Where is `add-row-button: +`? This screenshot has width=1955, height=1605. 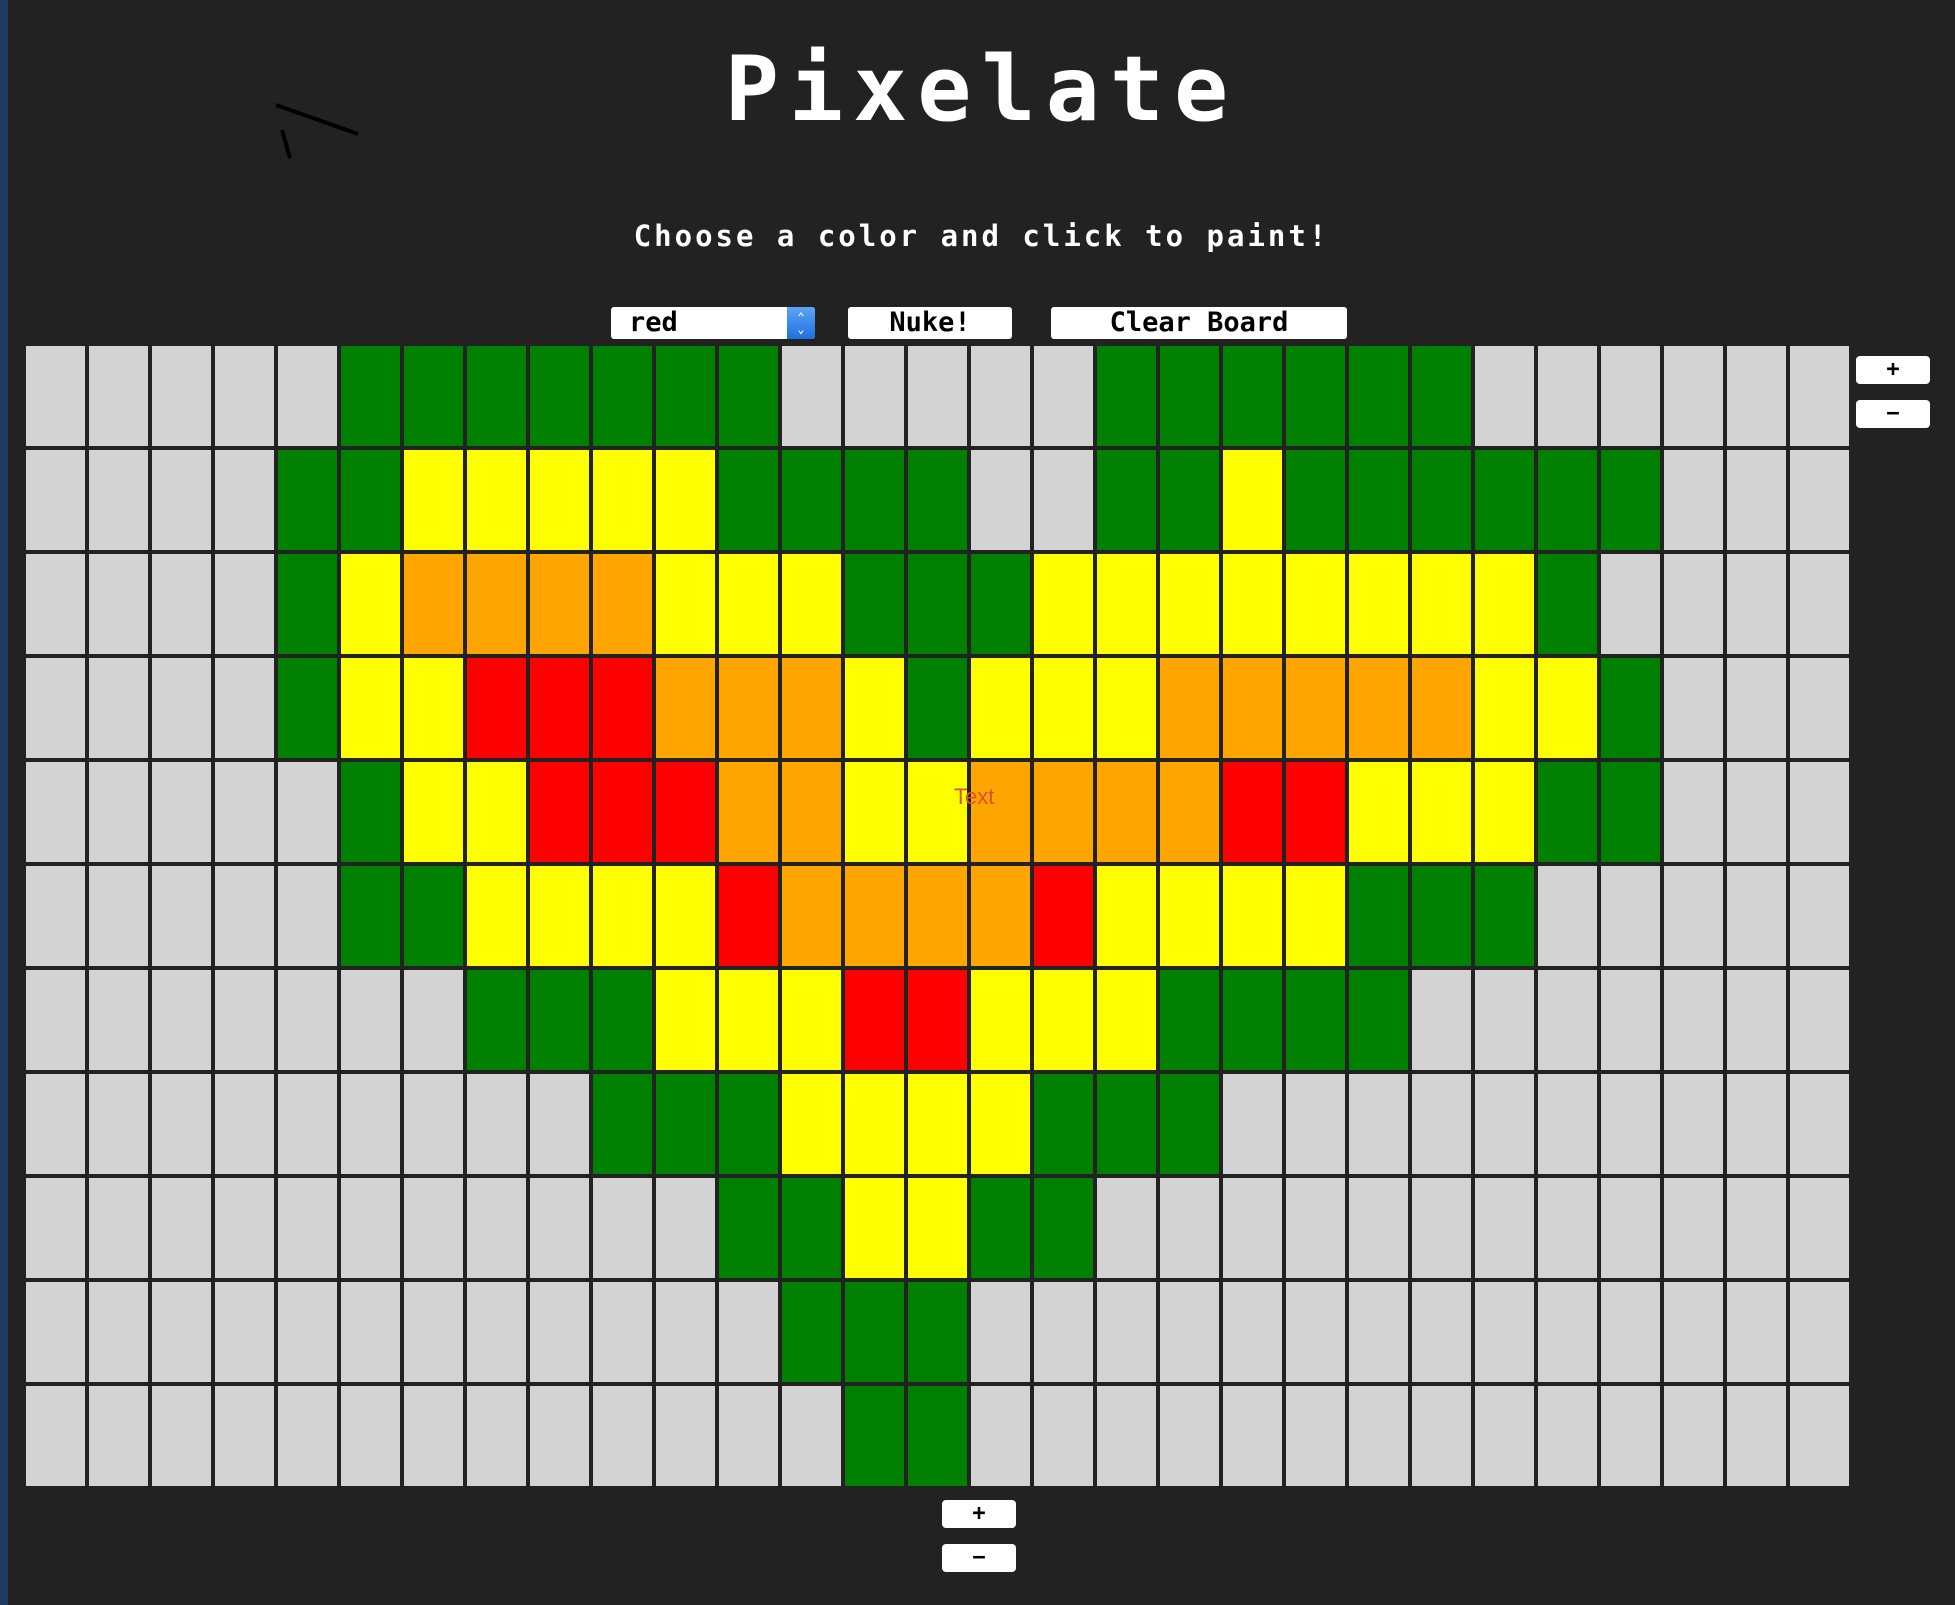 add-row-button: + is located at coordinates (979, 1514).